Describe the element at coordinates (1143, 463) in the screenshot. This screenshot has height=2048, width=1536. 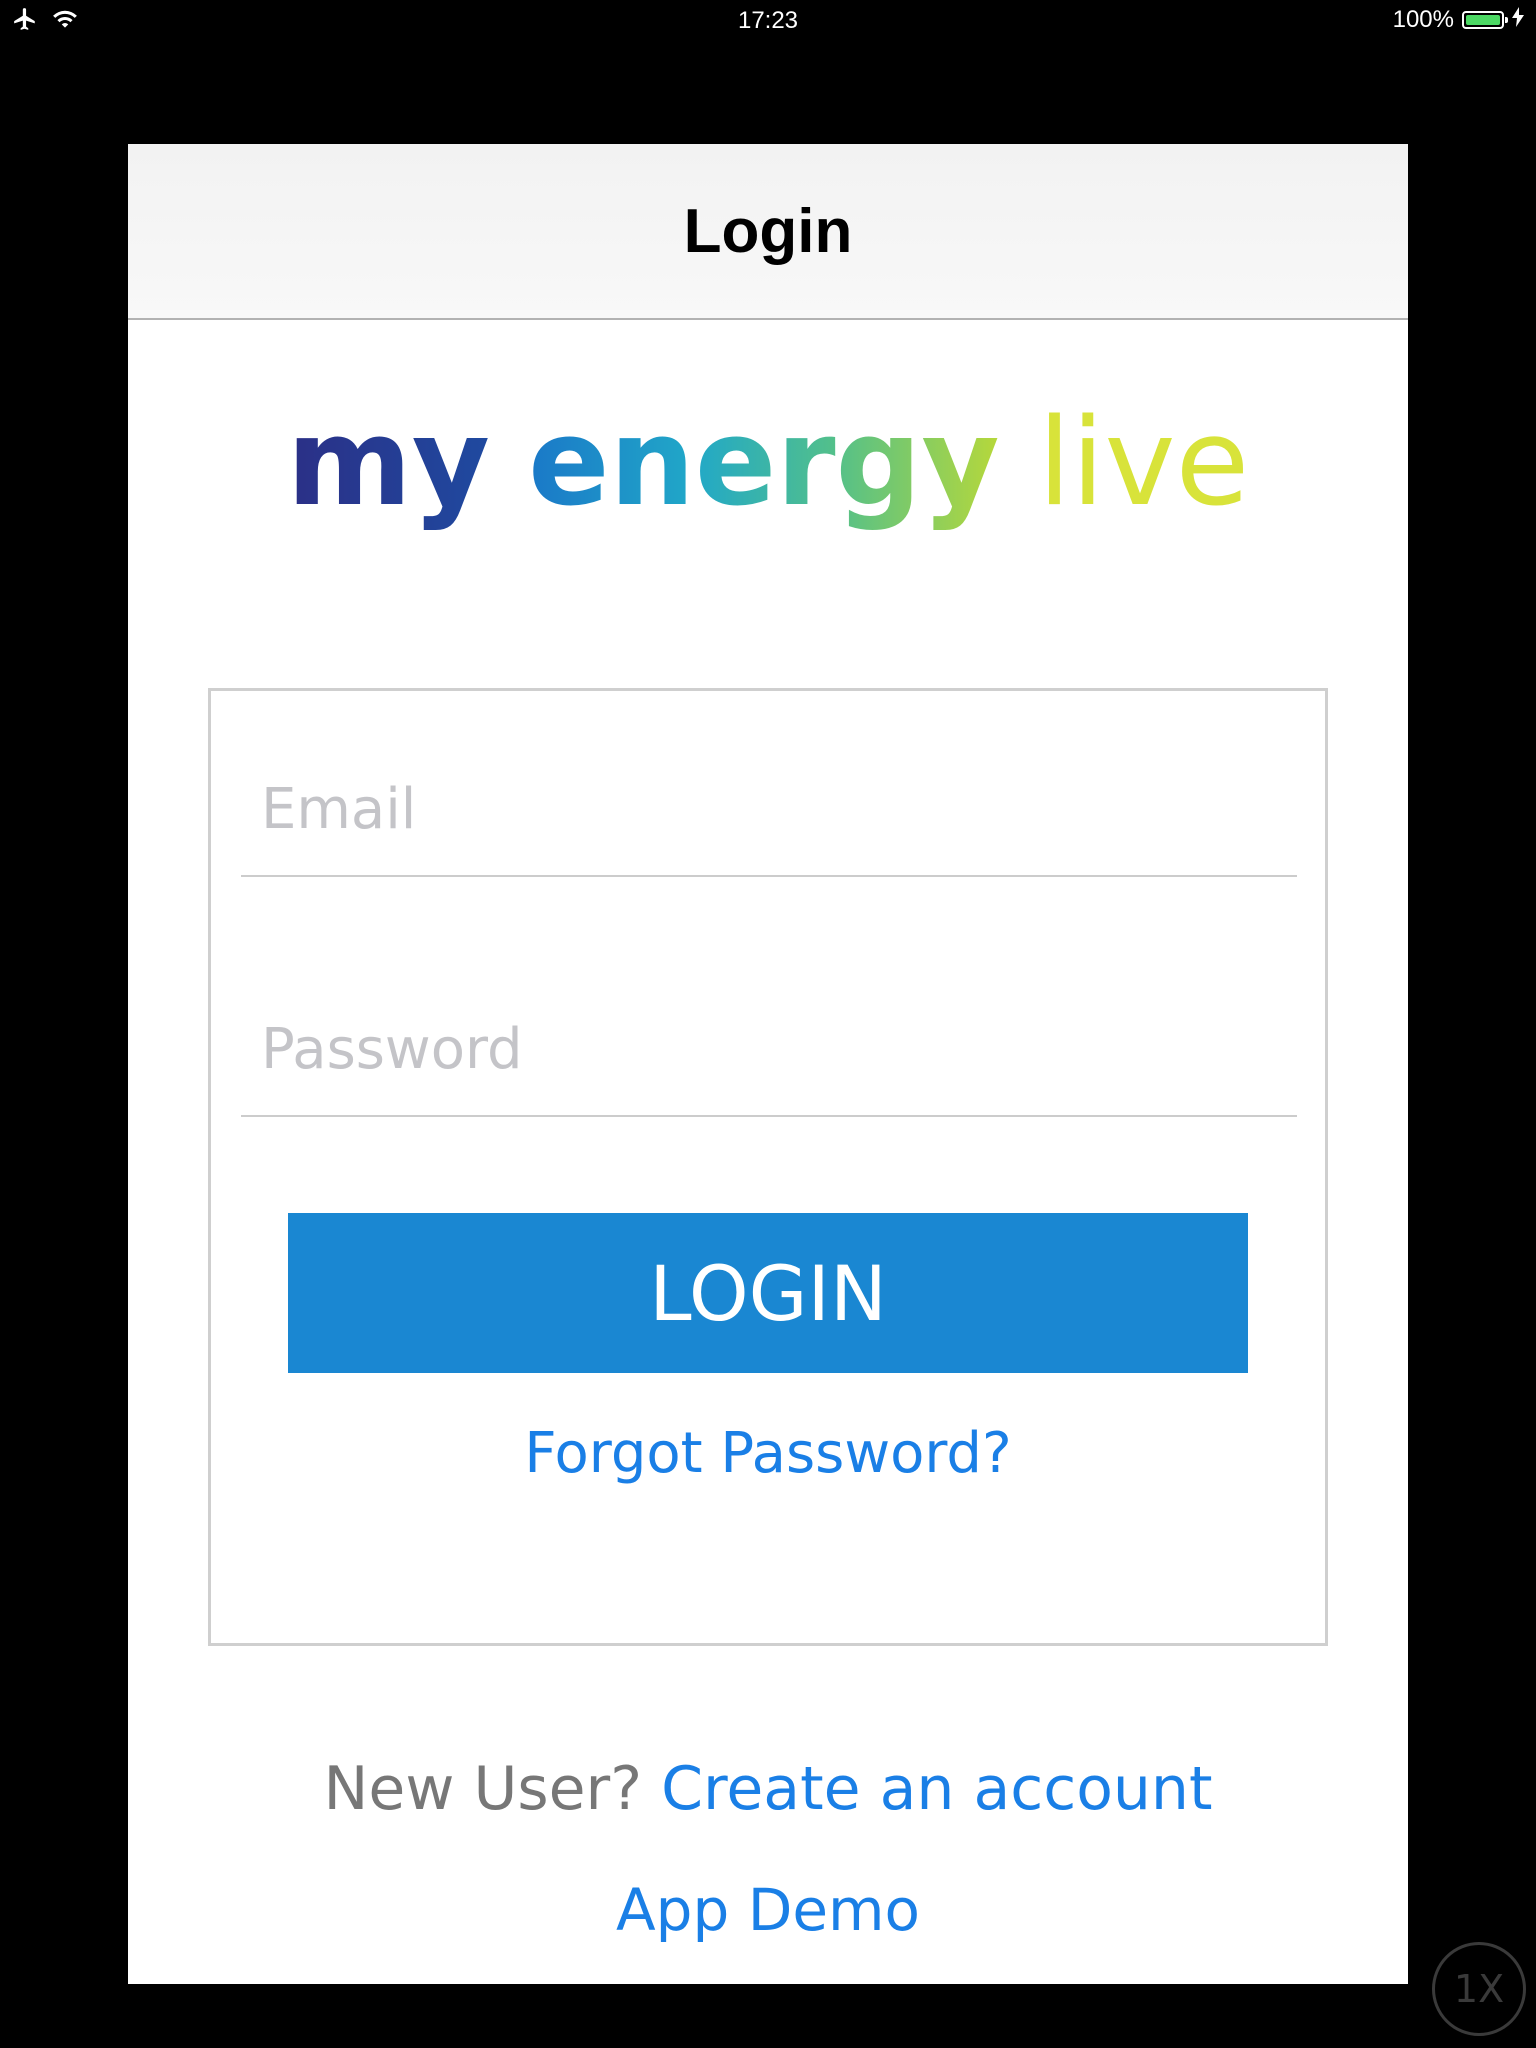
I see `logo-word-live: live` at that location.